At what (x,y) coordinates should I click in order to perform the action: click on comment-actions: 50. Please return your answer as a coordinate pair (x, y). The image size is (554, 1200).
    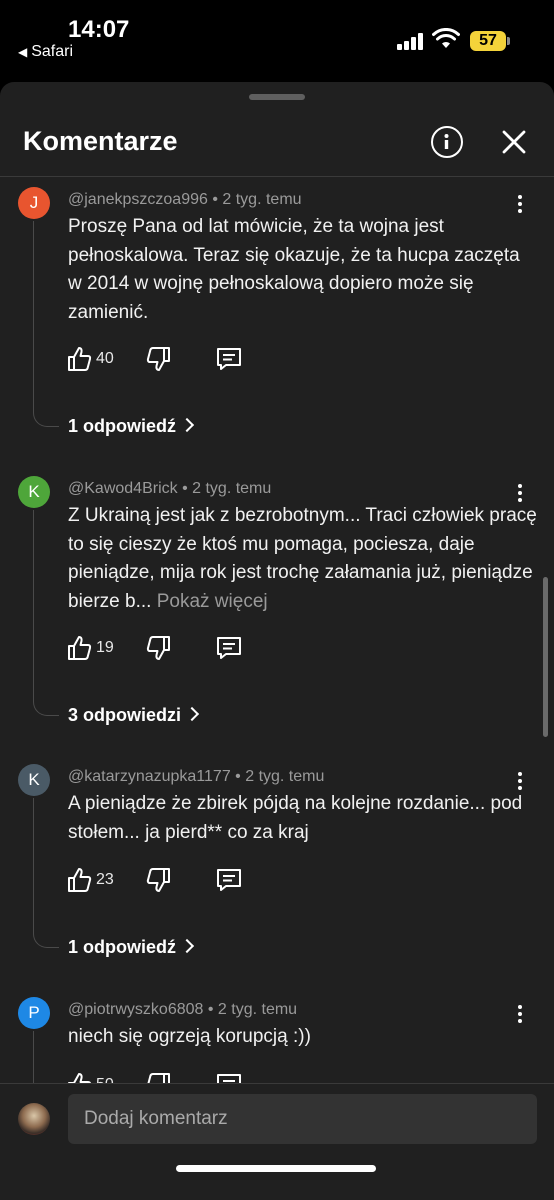
    Looking at the image, I should click on (166, 1077).